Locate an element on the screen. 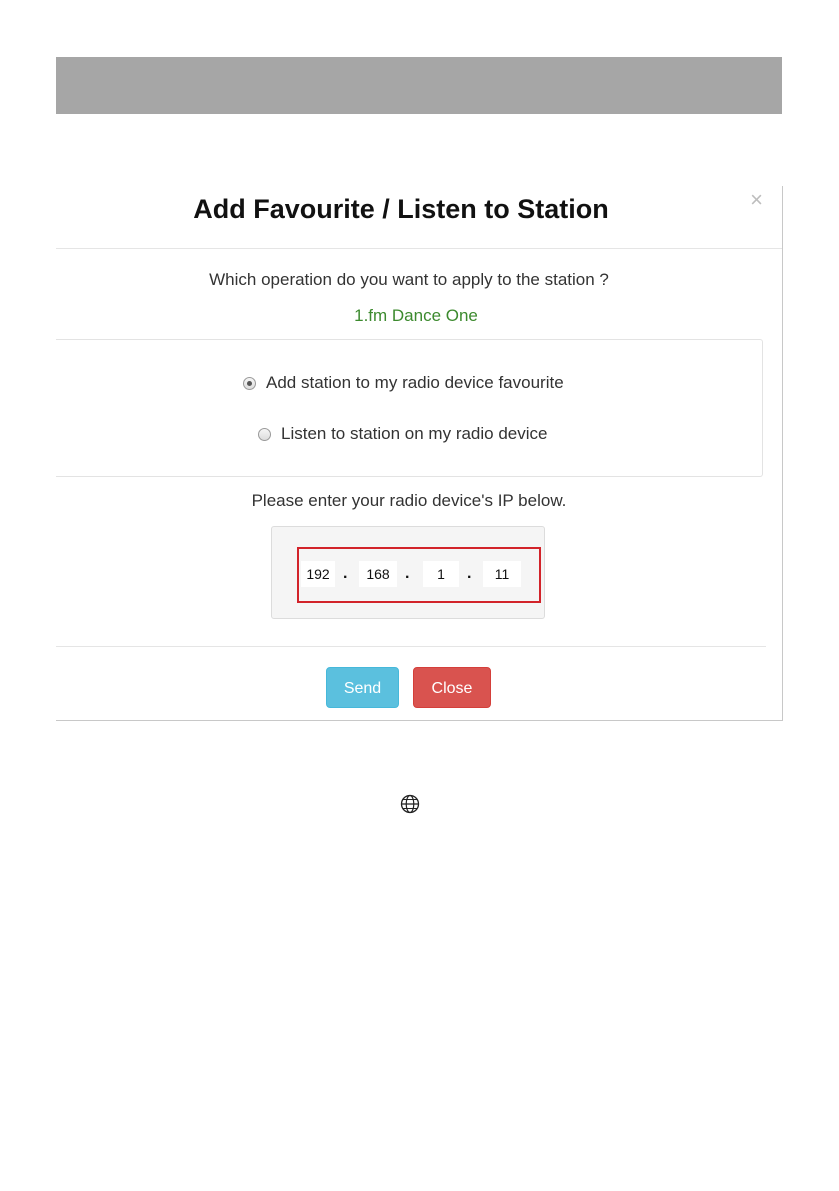  ip-input-group: 192 . 168 . 1 . 11 is located at coordinates (408, 572).